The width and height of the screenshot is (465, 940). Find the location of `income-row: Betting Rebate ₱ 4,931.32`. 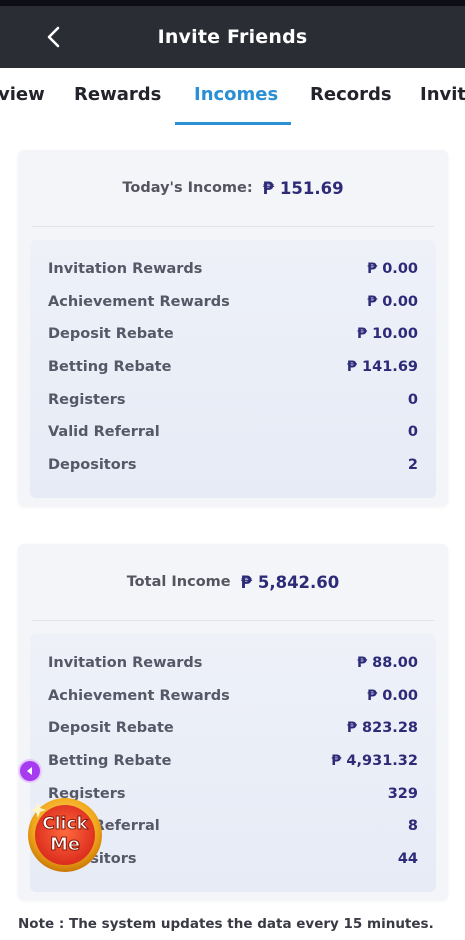

income-row: Betting Rebate ₱ 4,931.32 is located at coordinates (233, 761).